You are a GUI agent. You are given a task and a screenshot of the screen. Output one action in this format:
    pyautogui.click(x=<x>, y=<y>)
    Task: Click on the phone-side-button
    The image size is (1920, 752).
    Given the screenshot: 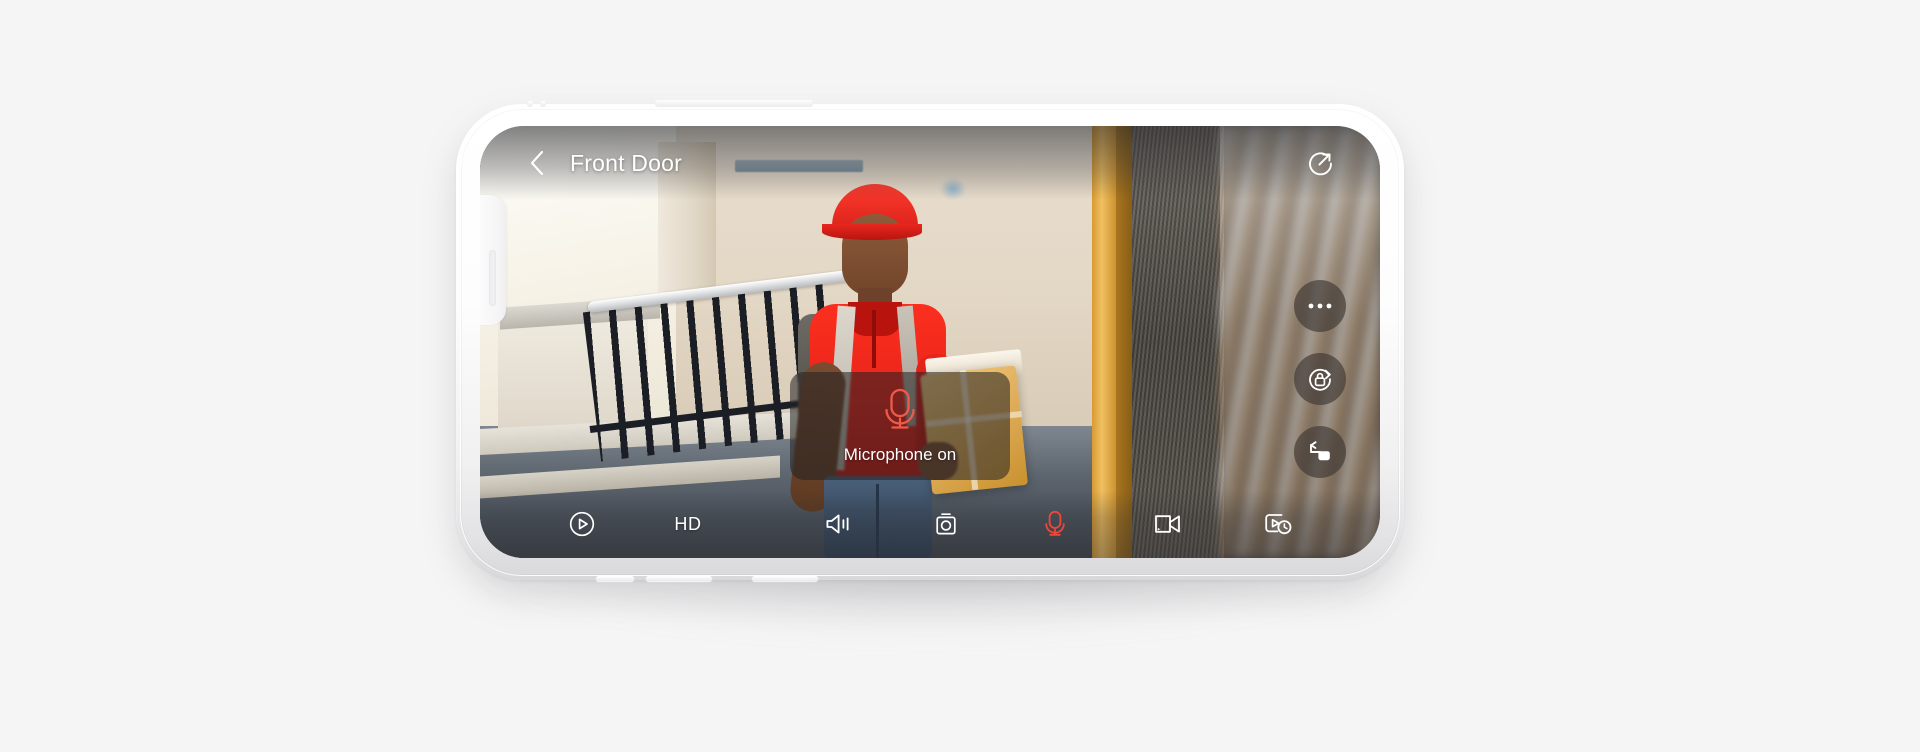 What is the action you would take?
    pyautogui.click(x=492, y=278)
    